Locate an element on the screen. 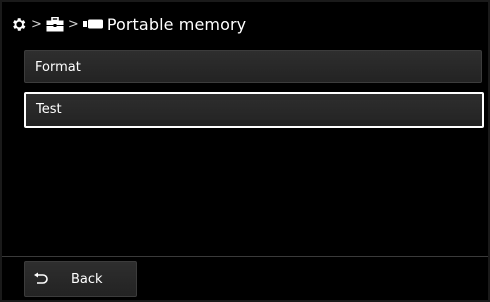 The image size is (490, 302). return-arrow-icon is located at coordinates (43, 279).